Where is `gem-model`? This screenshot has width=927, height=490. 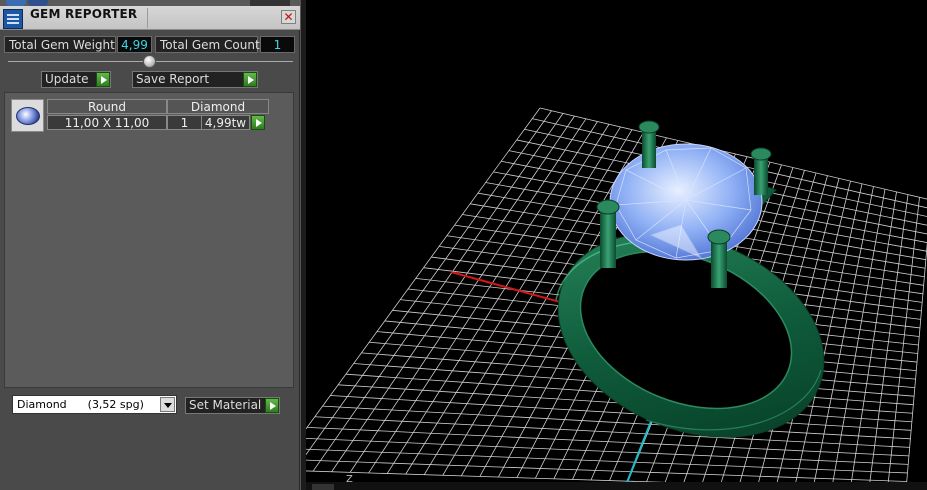
gem-model is located at coordinates (686, 202).